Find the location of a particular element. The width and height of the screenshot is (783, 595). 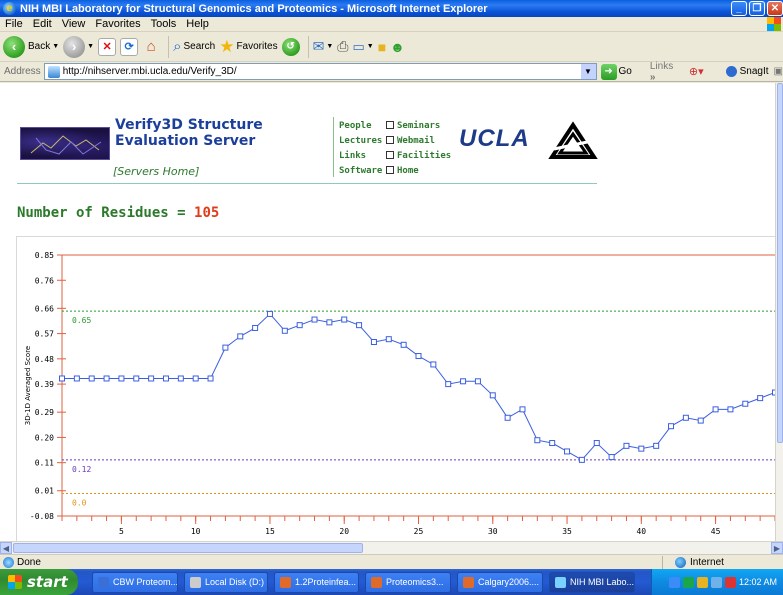

scroll-left-icon: ◀ is located at coordinates (6, 548).